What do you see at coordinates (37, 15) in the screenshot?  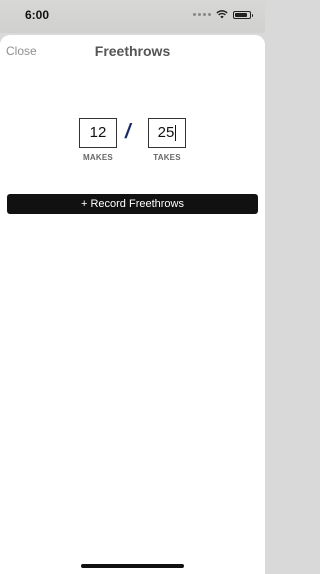 I see `status-time: 6:00` at bounding box center [37, 15].